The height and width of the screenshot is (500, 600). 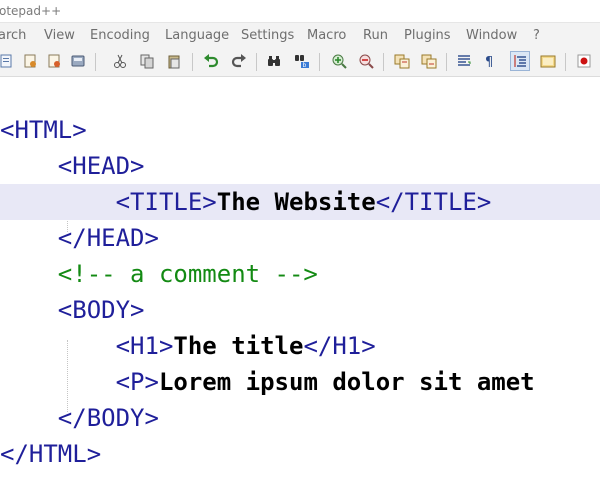 I want to click on menu-settings: Settings, so click(x=267, y=35).